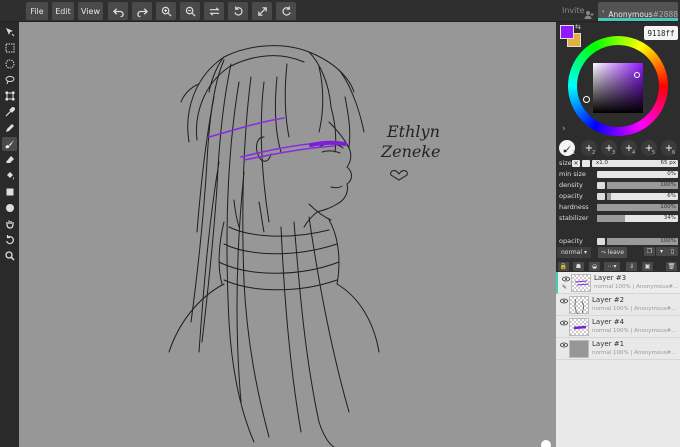  I want to click on brush-tool, so click(9, 144).